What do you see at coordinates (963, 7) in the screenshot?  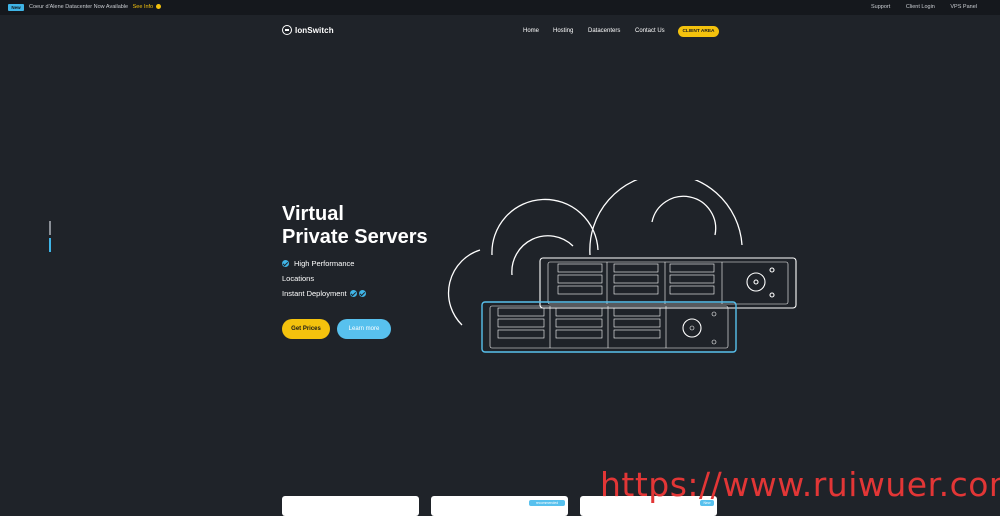 I see `vps-panel-link: VPS Panel` at bounding box center [963, 7].